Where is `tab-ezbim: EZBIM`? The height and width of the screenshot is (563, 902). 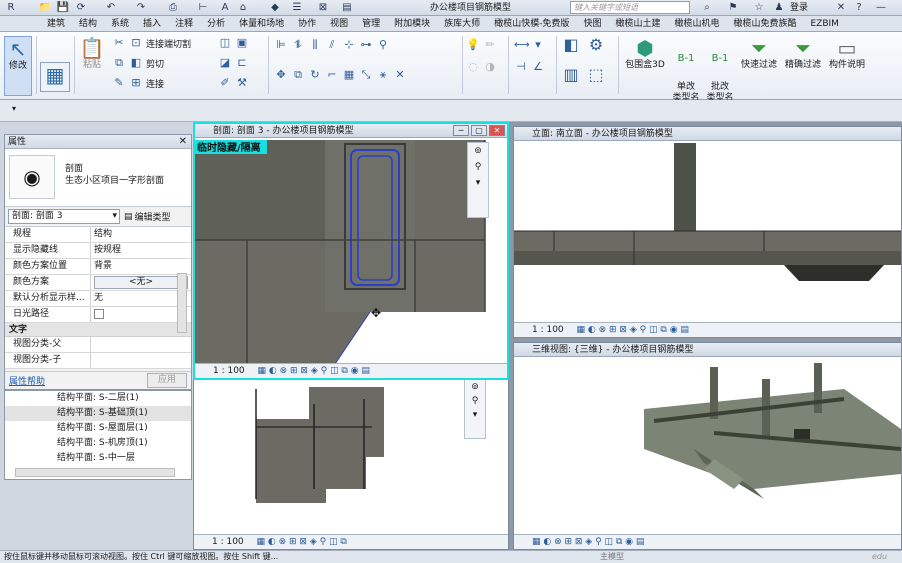
tab-ezbim: EZBIM is located at coordinates (825, 23).